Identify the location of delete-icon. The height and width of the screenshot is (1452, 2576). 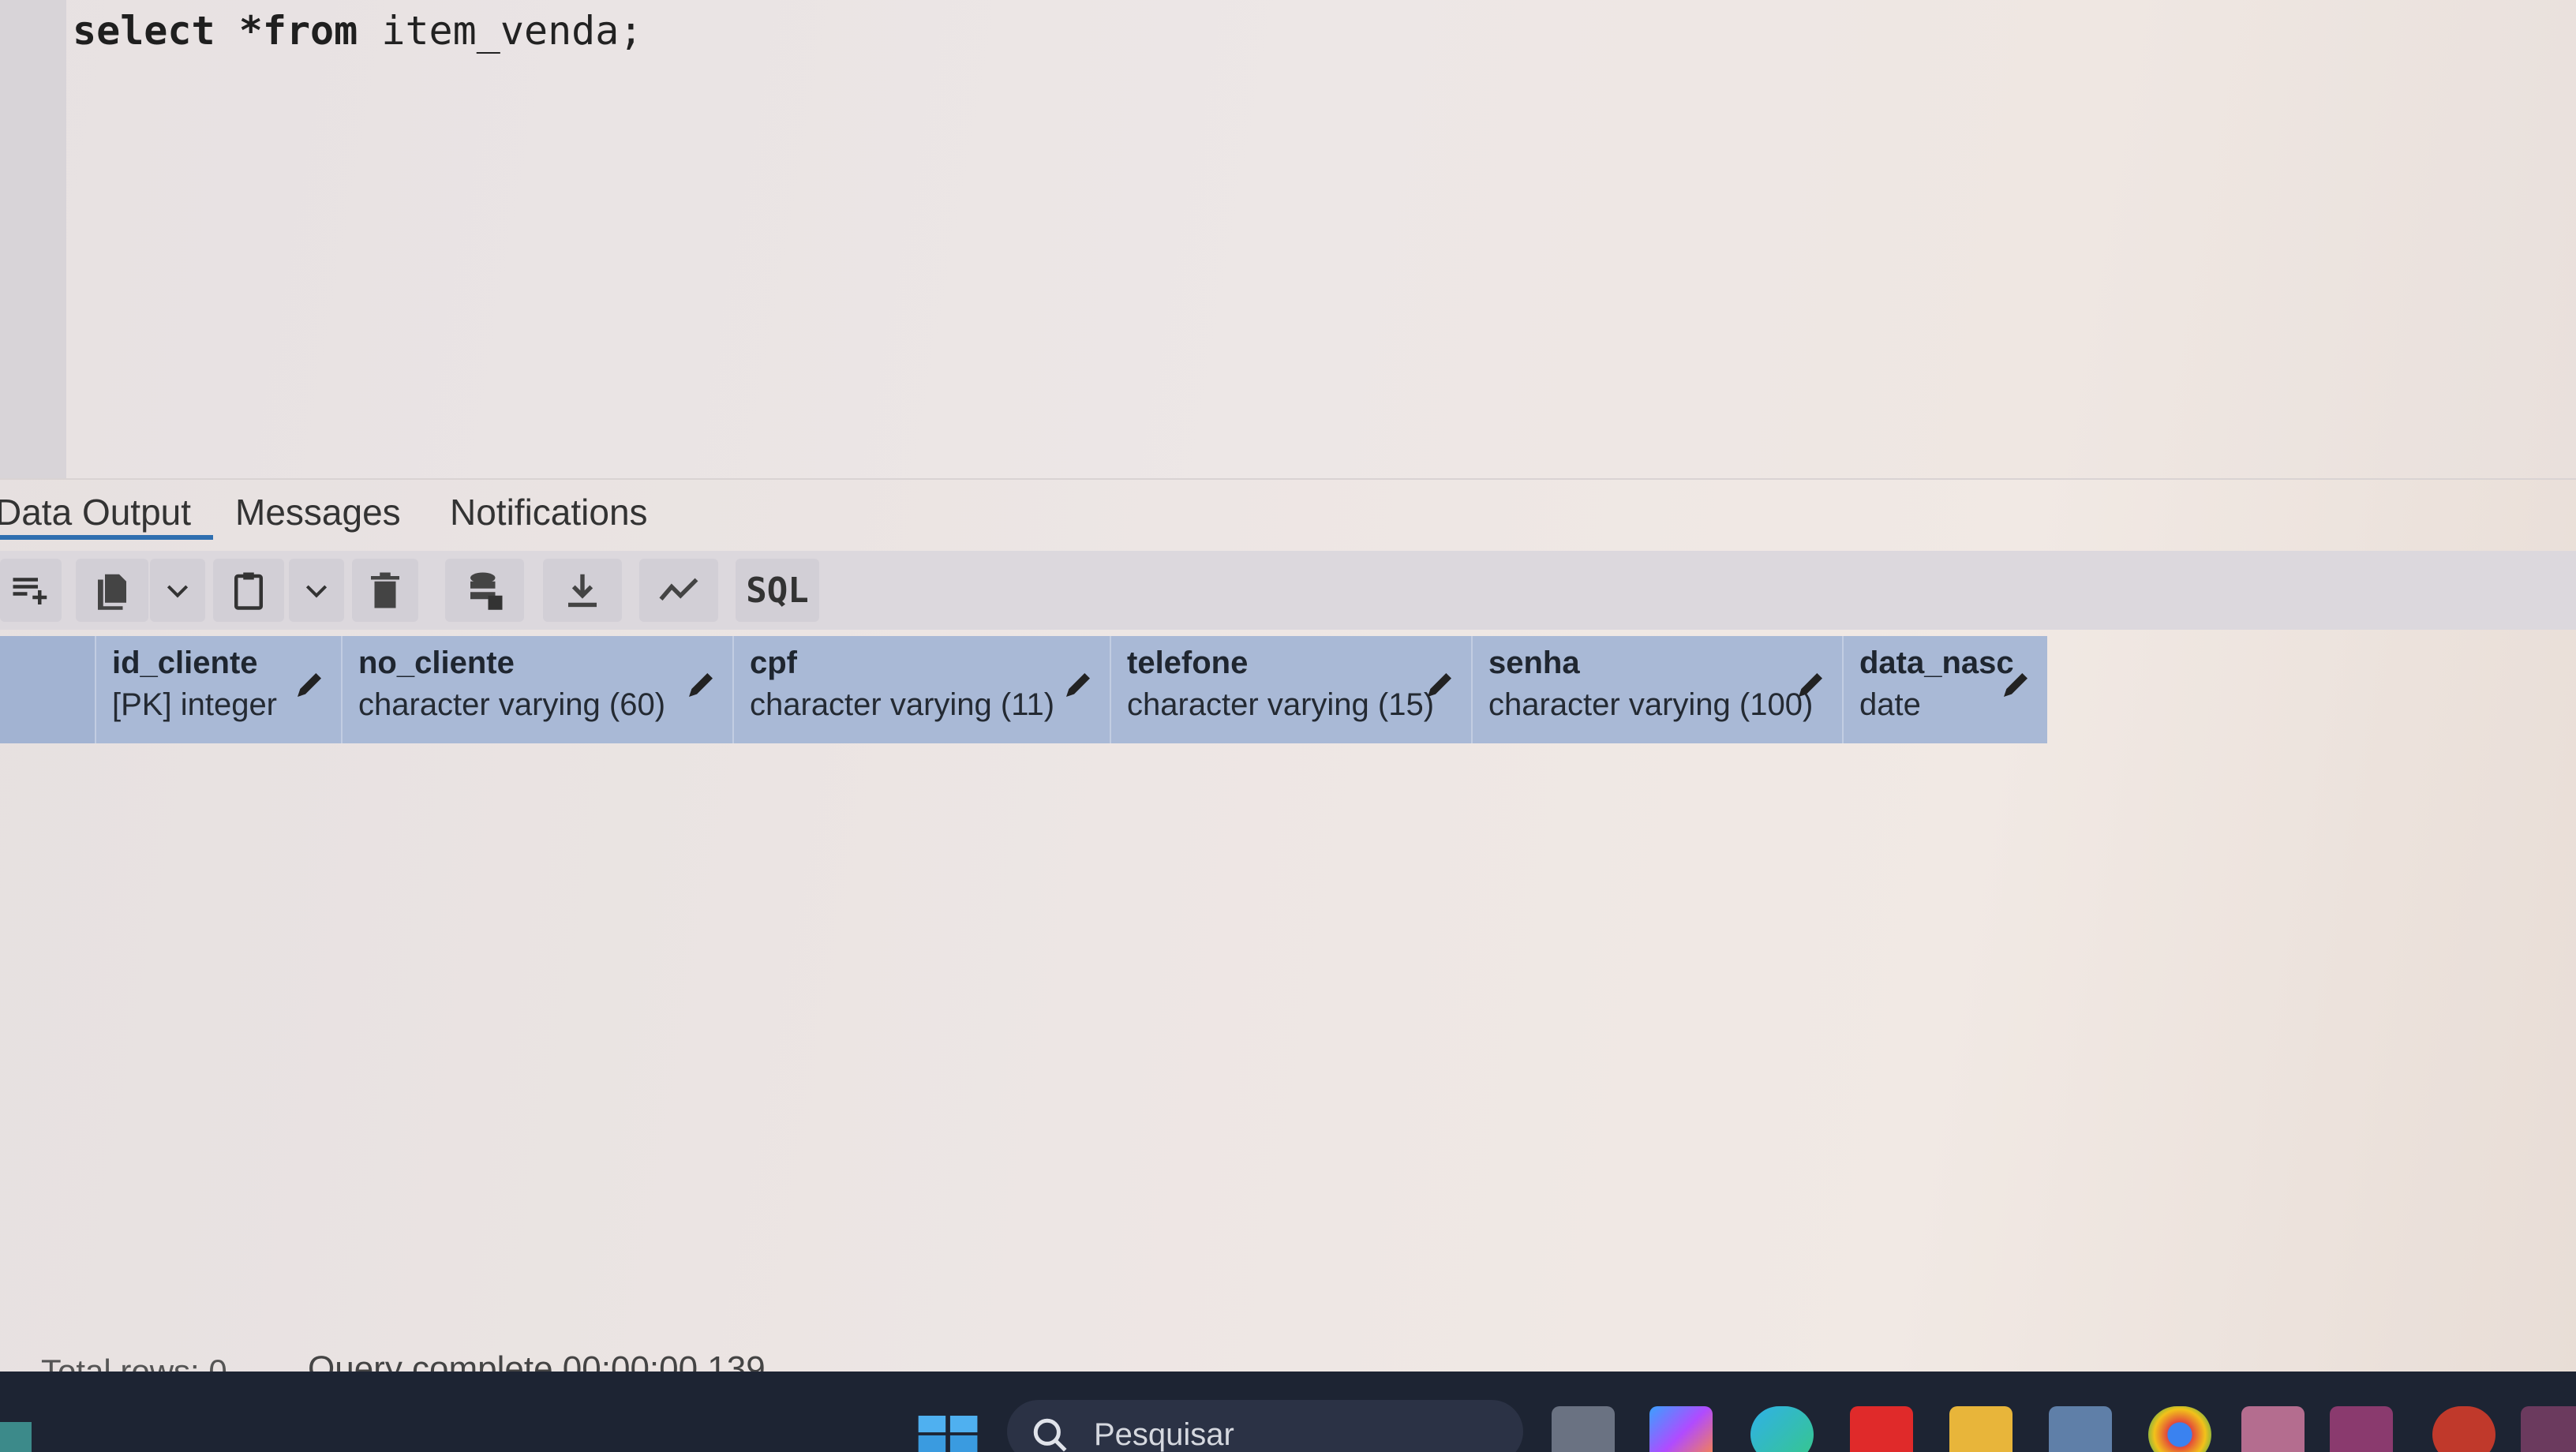
(385, 590).